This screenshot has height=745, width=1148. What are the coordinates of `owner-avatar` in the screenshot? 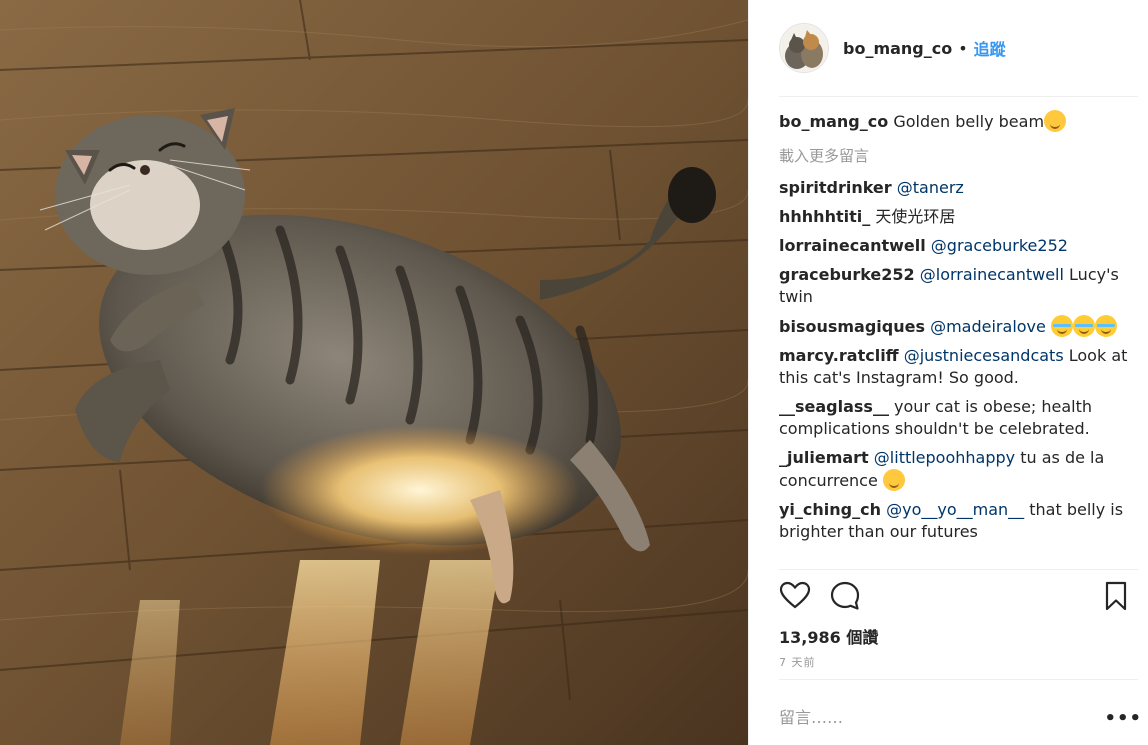 It's located at (804, 48).